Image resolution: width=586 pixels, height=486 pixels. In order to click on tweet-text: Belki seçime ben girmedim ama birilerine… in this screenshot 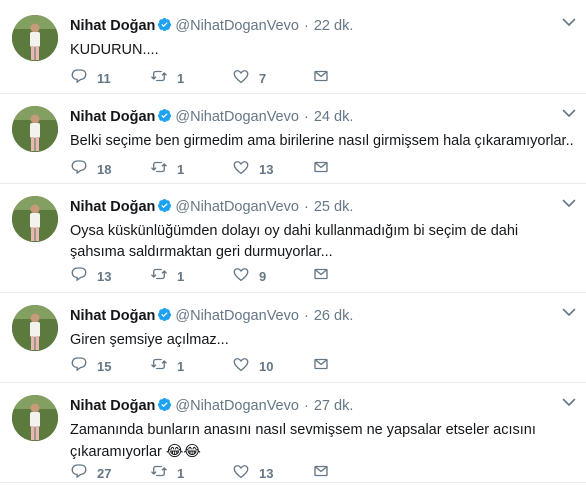, I will do `click(322, 141)`.